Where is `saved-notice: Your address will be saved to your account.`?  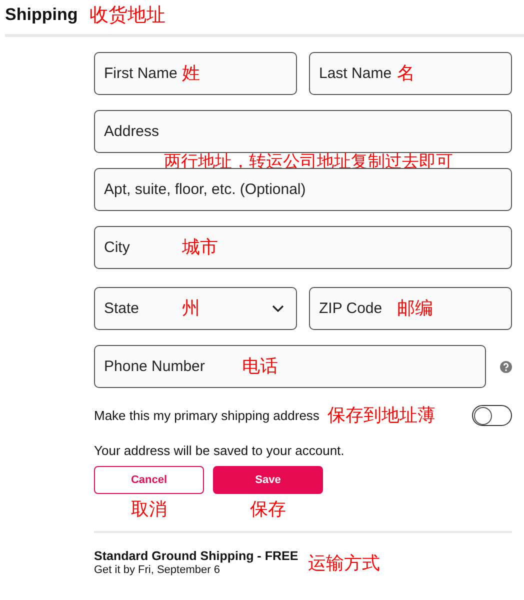
saved-notice: Your address will be saved to your account. is located at coordinates (220, 450).